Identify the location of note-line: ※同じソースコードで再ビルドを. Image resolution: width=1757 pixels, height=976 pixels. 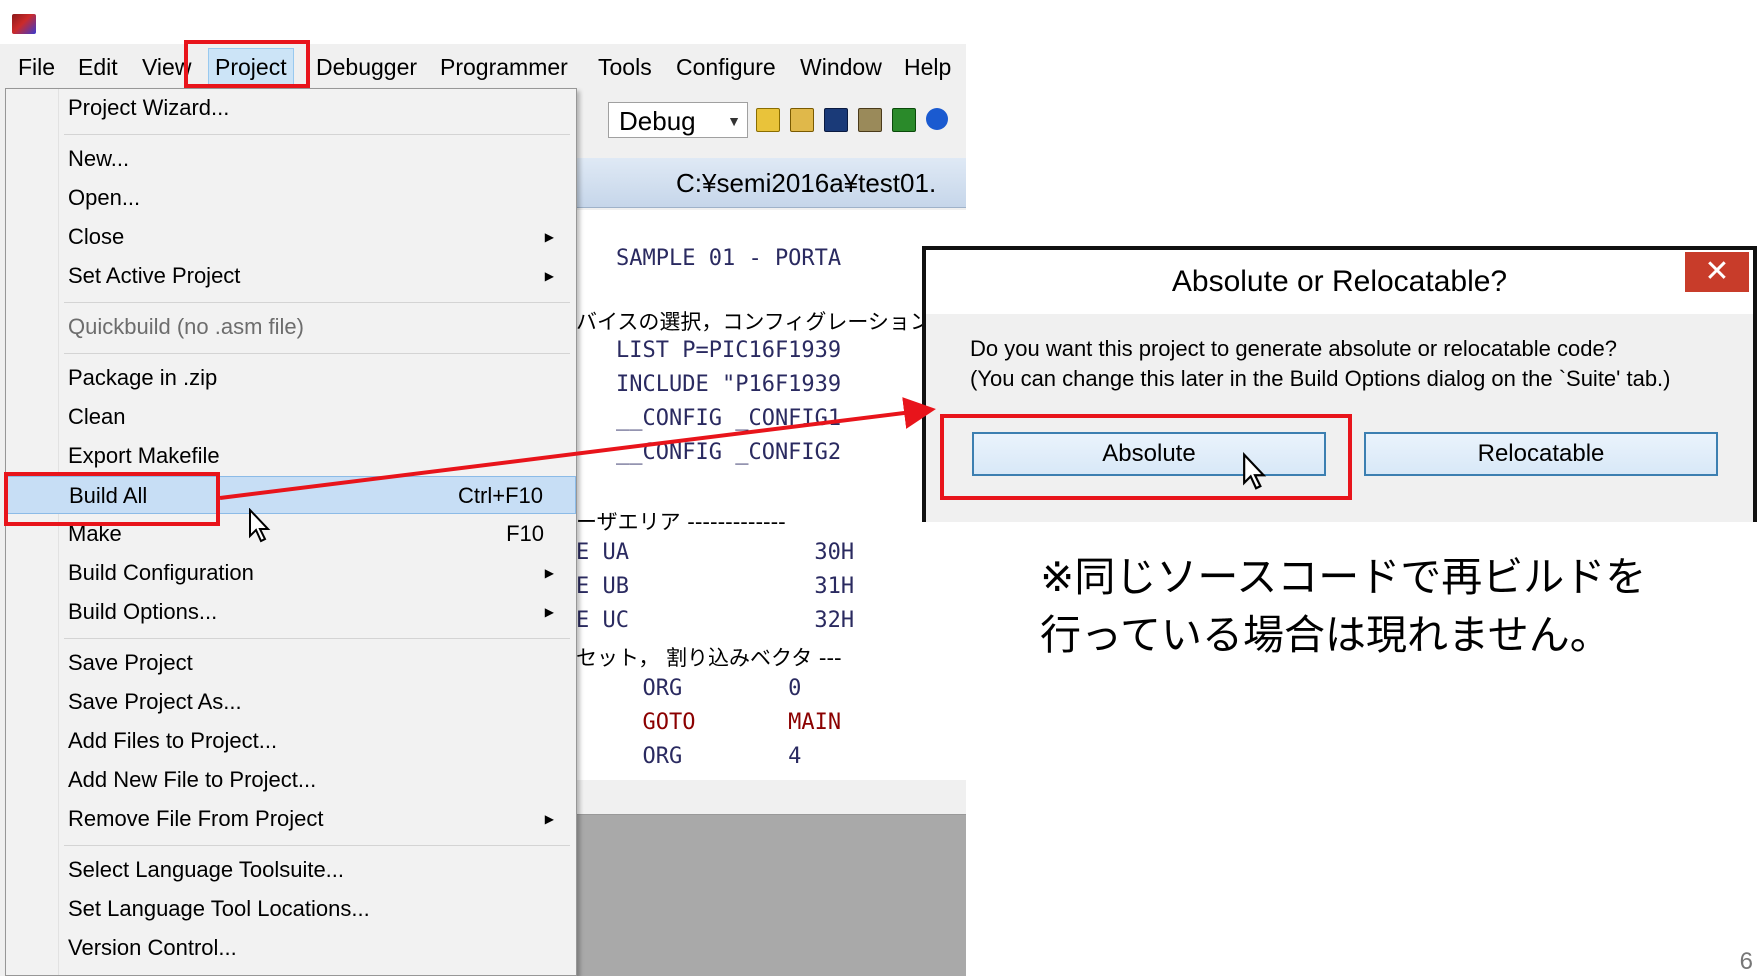
(1343, 577).